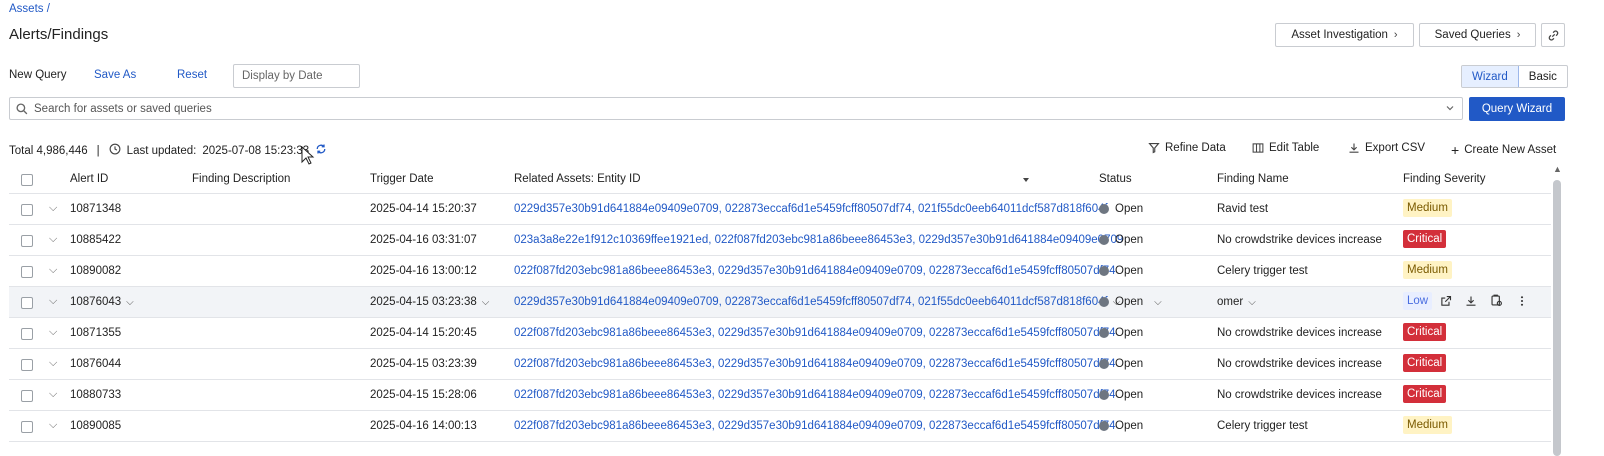 Image resolution: width=1604 pixels, height=456 pixels. I want to click on column-alert-id: Alert ID, so click(89, 179).